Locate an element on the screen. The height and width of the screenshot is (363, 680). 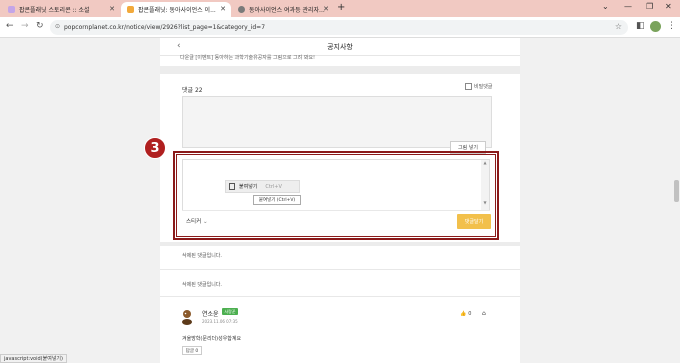
status-bar: javascript:void(붙여넣기) is located at coordinates (33, 358).